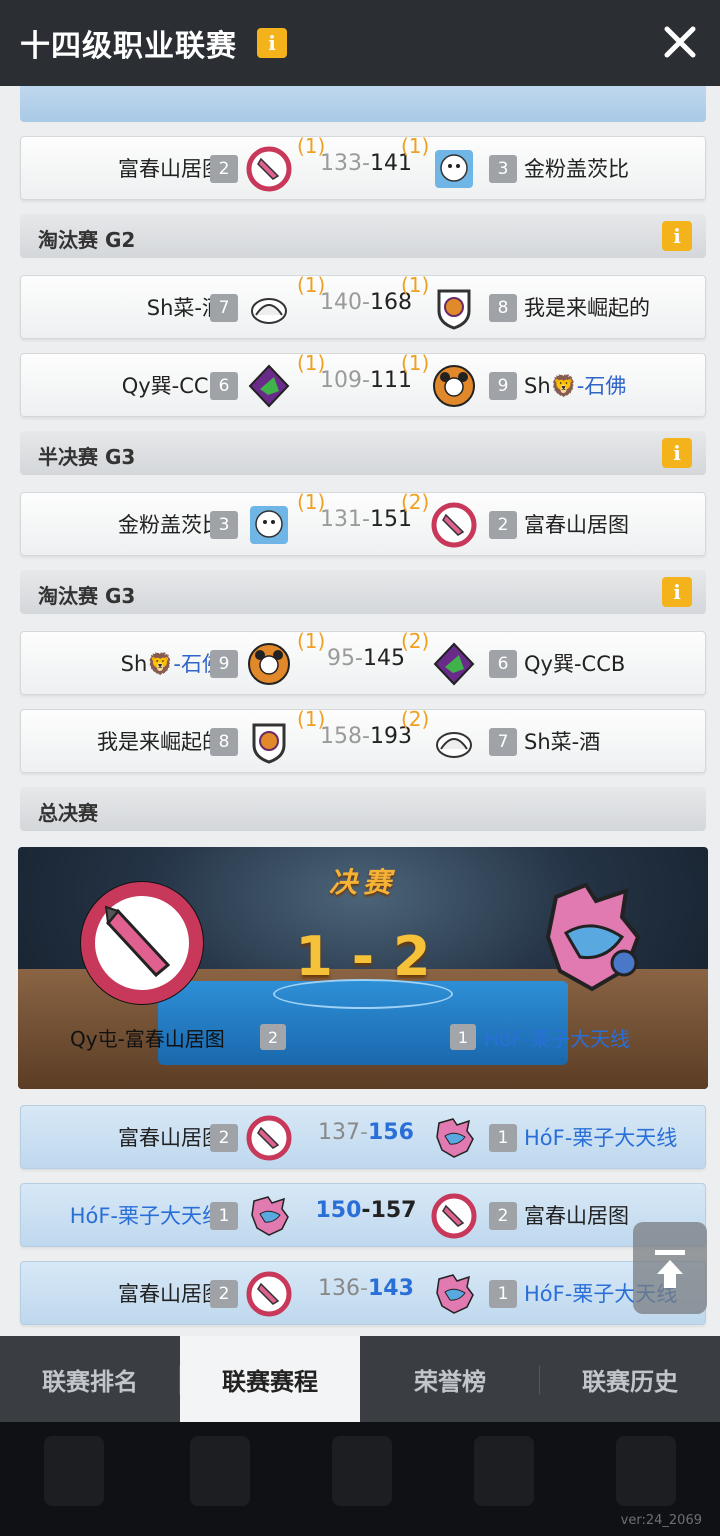 The width and height of the screenshot is (720, 1536). Describe the element at coordinates (90, 1379) in the screenshot. I see `tab-league-ranking: 联赛排名` at that location.